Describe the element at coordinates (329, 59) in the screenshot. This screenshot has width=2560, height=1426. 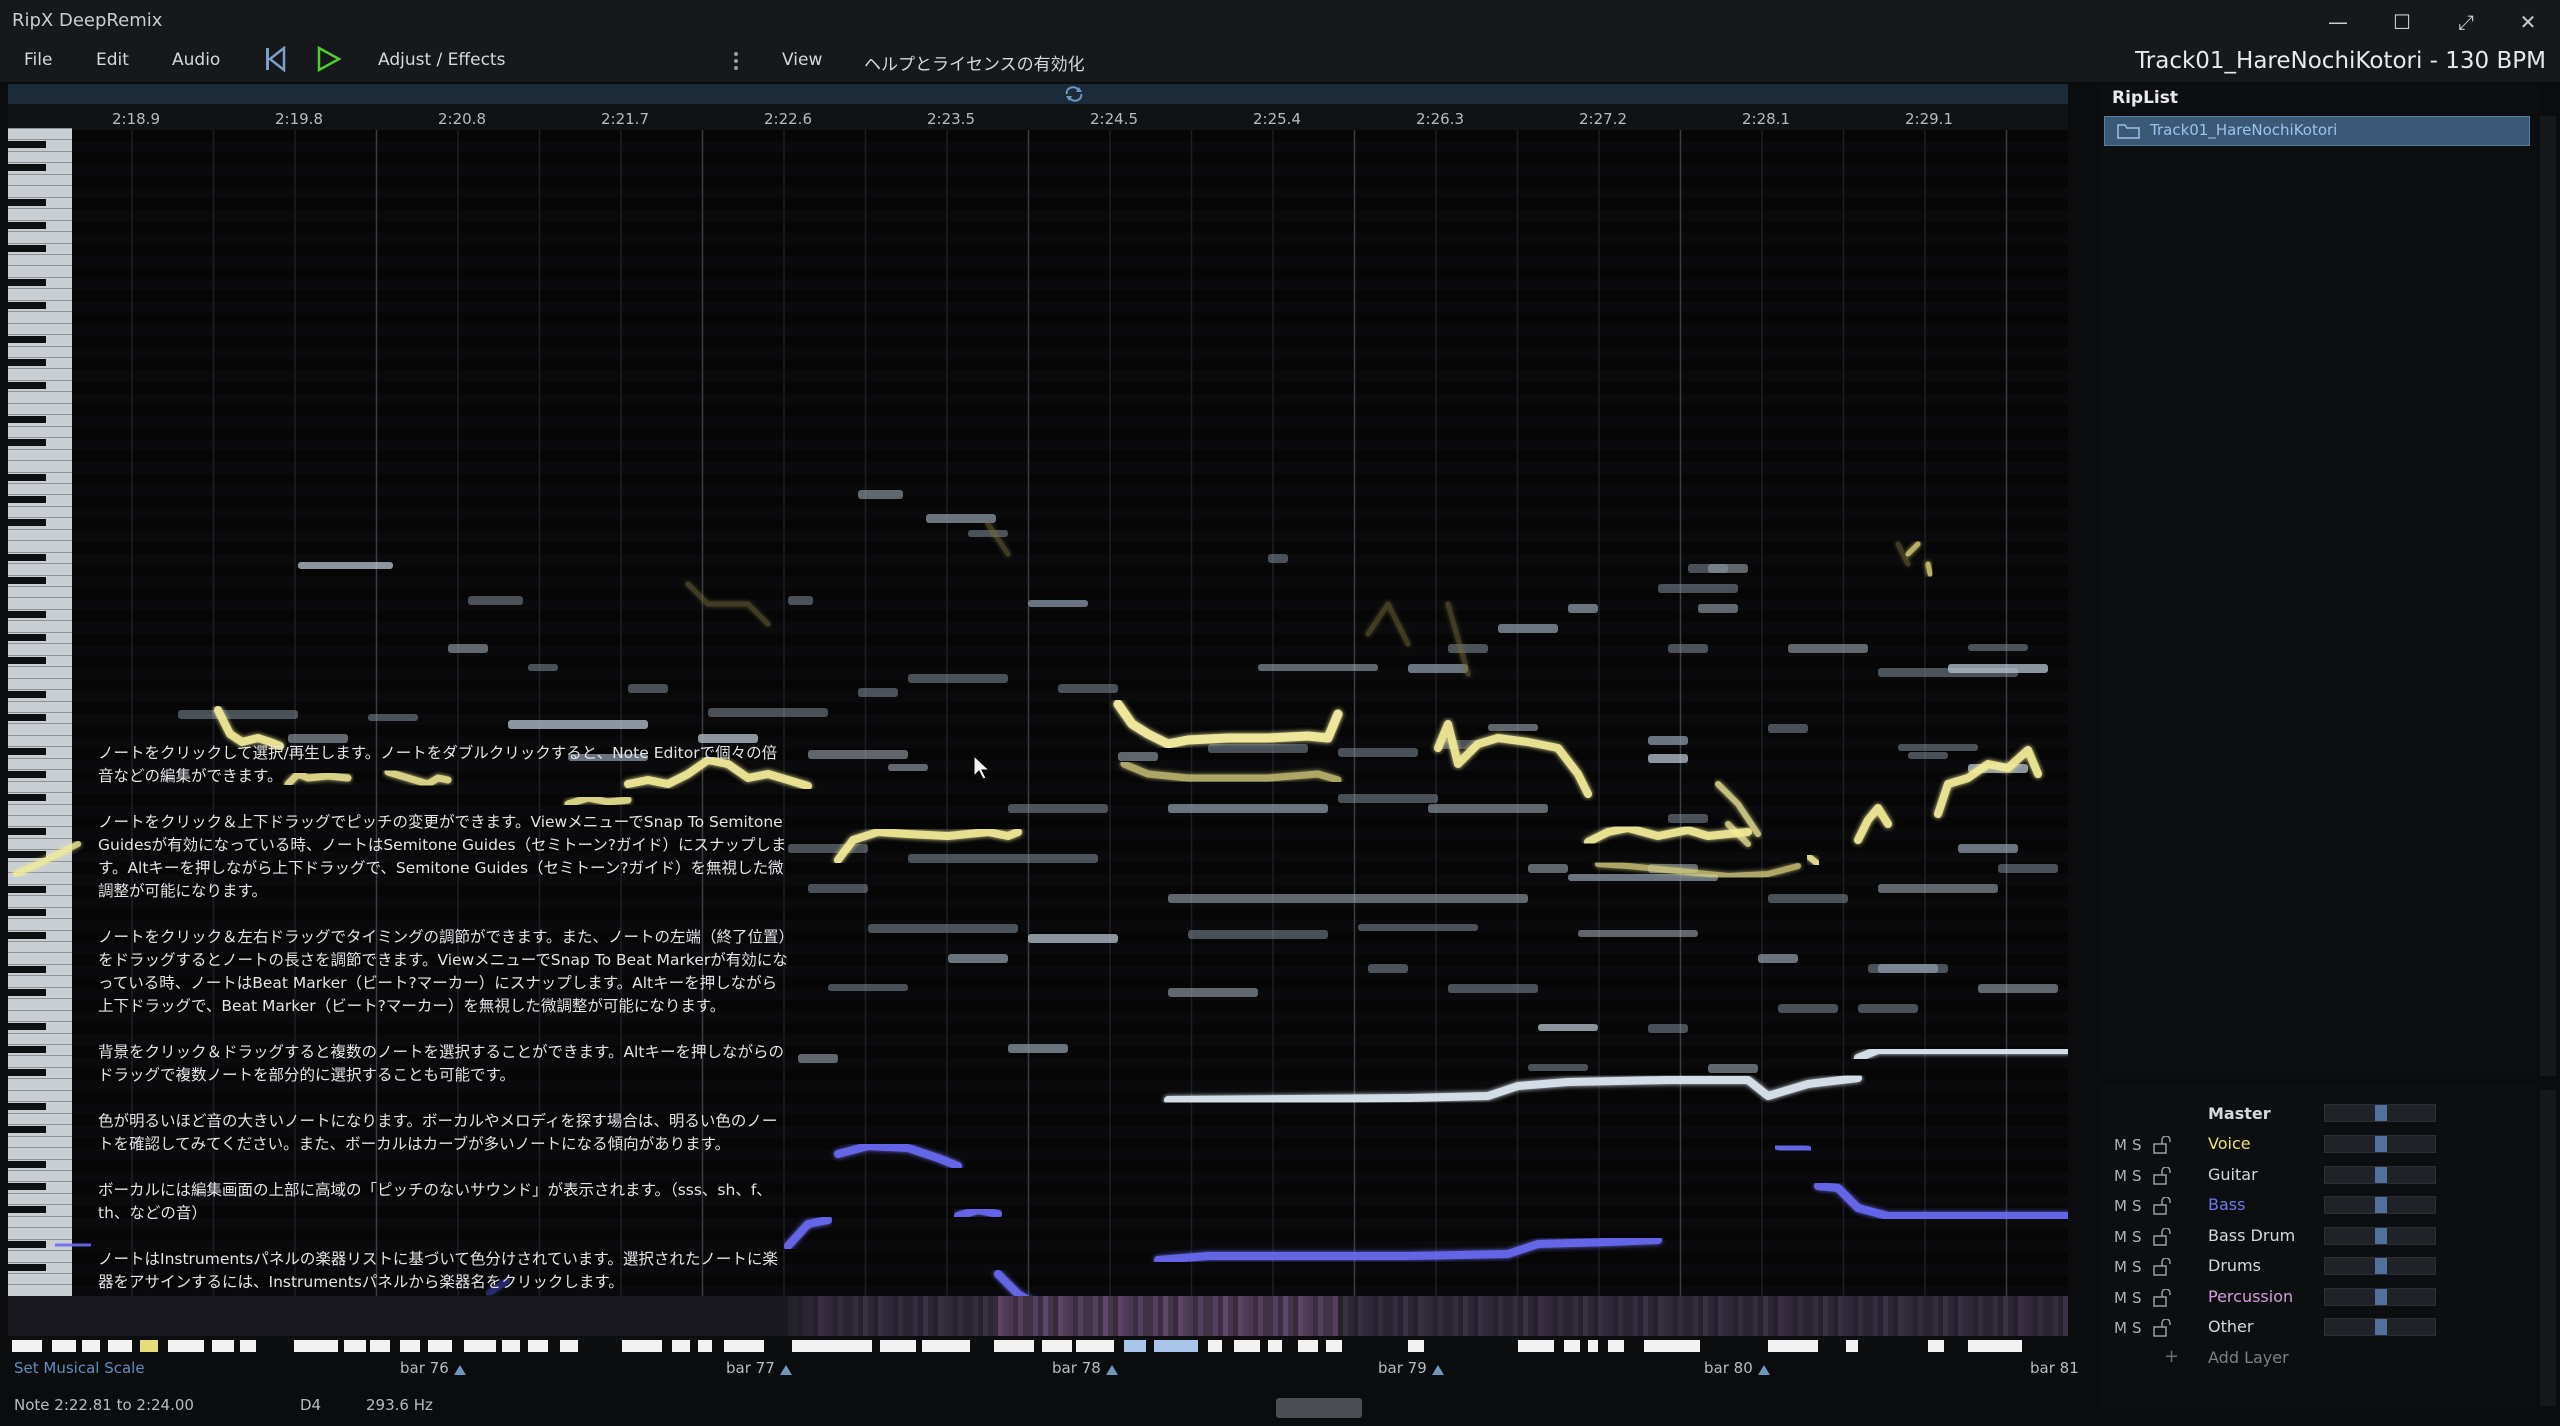
I see `play-icon` at that location.